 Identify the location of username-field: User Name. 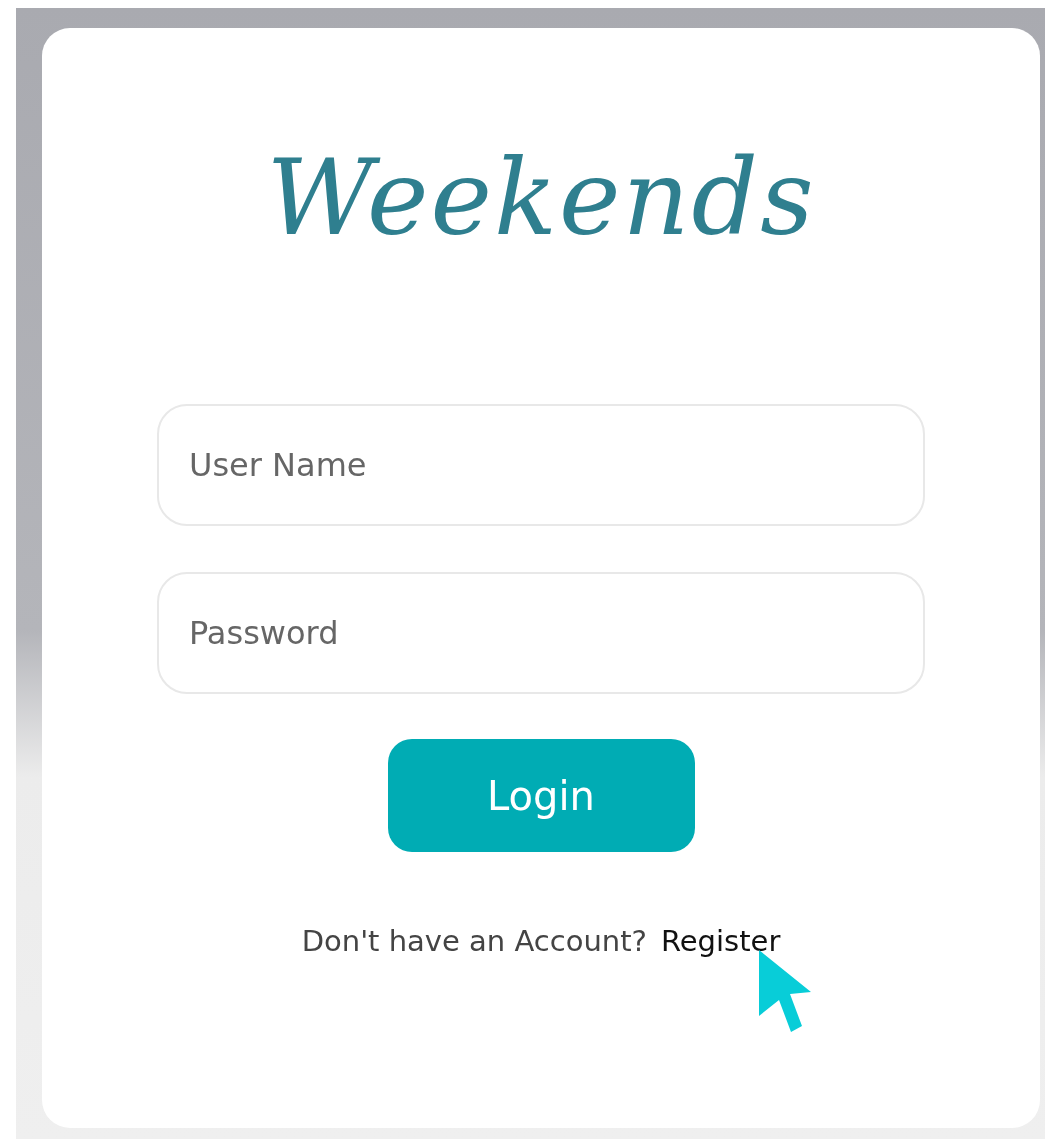
(541, 465).